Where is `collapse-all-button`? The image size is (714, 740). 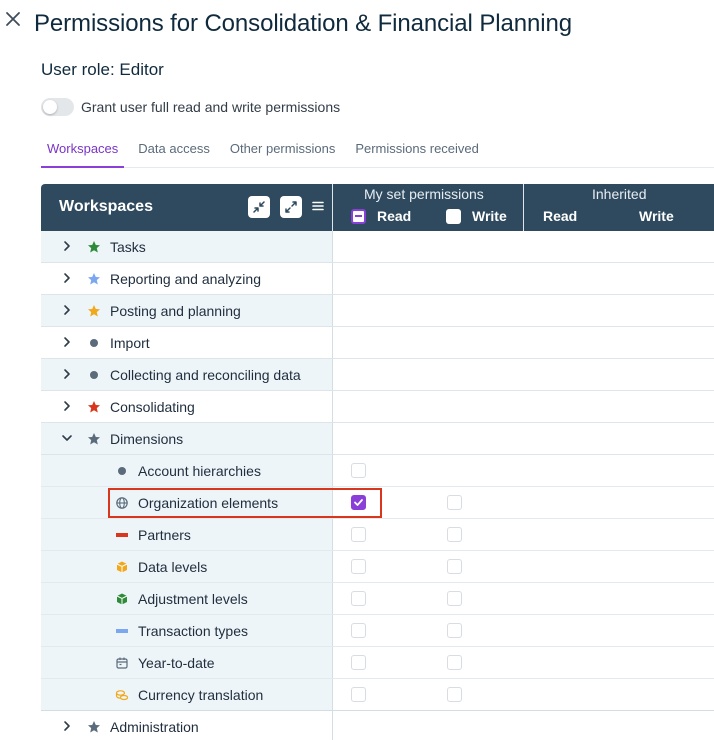
collapse-all-button is located at coordinates (259, 207).